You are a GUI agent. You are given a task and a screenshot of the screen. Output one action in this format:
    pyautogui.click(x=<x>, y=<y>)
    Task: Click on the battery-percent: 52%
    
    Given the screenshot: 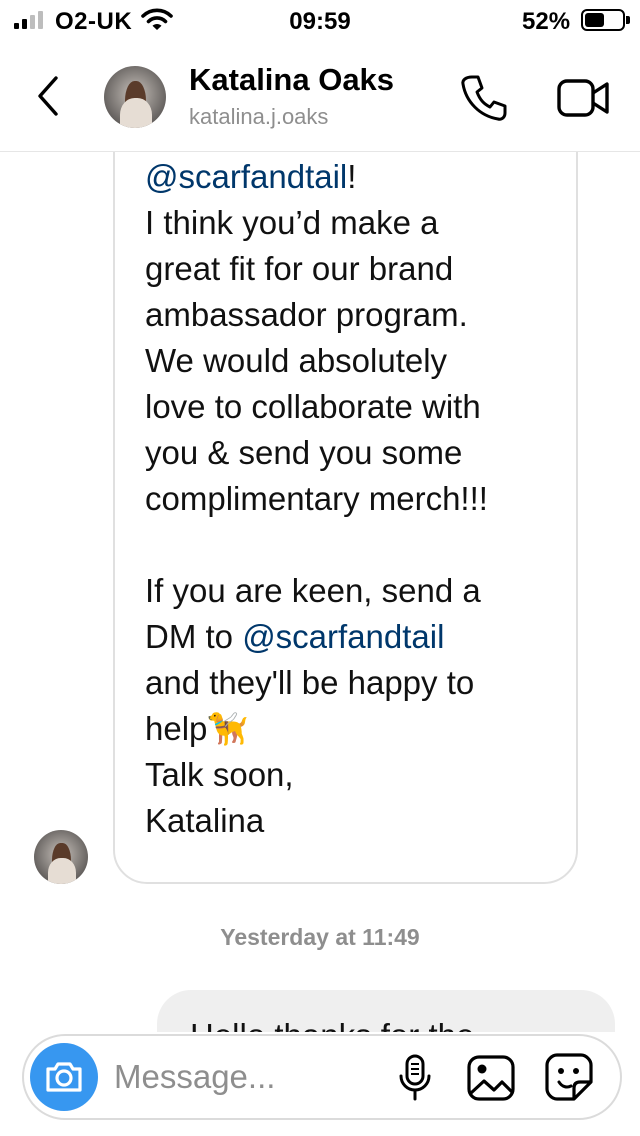 What is the action you would take?
    pyautogui.click(x=546, y=21)
    